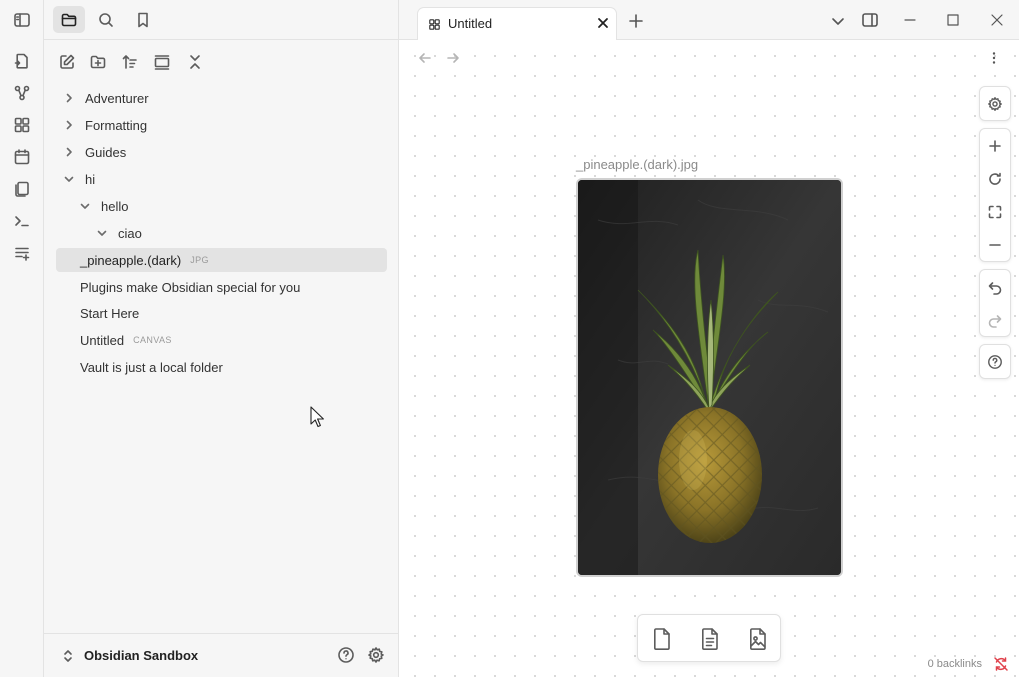 Image resolution: width=1019 pixels, height=677 pixels. What do you see at coordinates (995, 145) in the screenshot?
I see `zoom-in-icon` at bounding box center [995, 145].